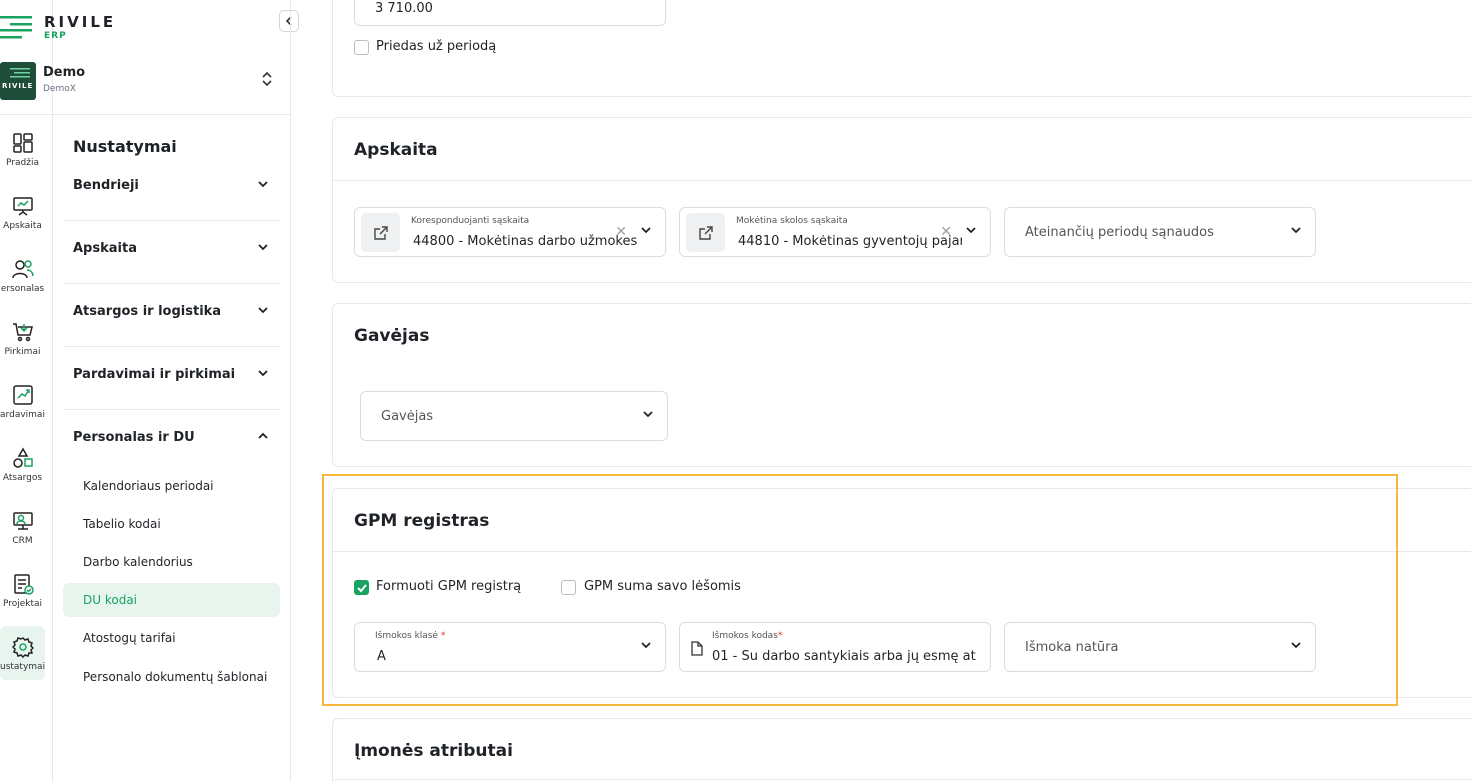  What do you see at coordinates (129, 638) in the screenshot?
I see `sub-item-label: Atostogų tarifai` at bounding box center [129, 638].